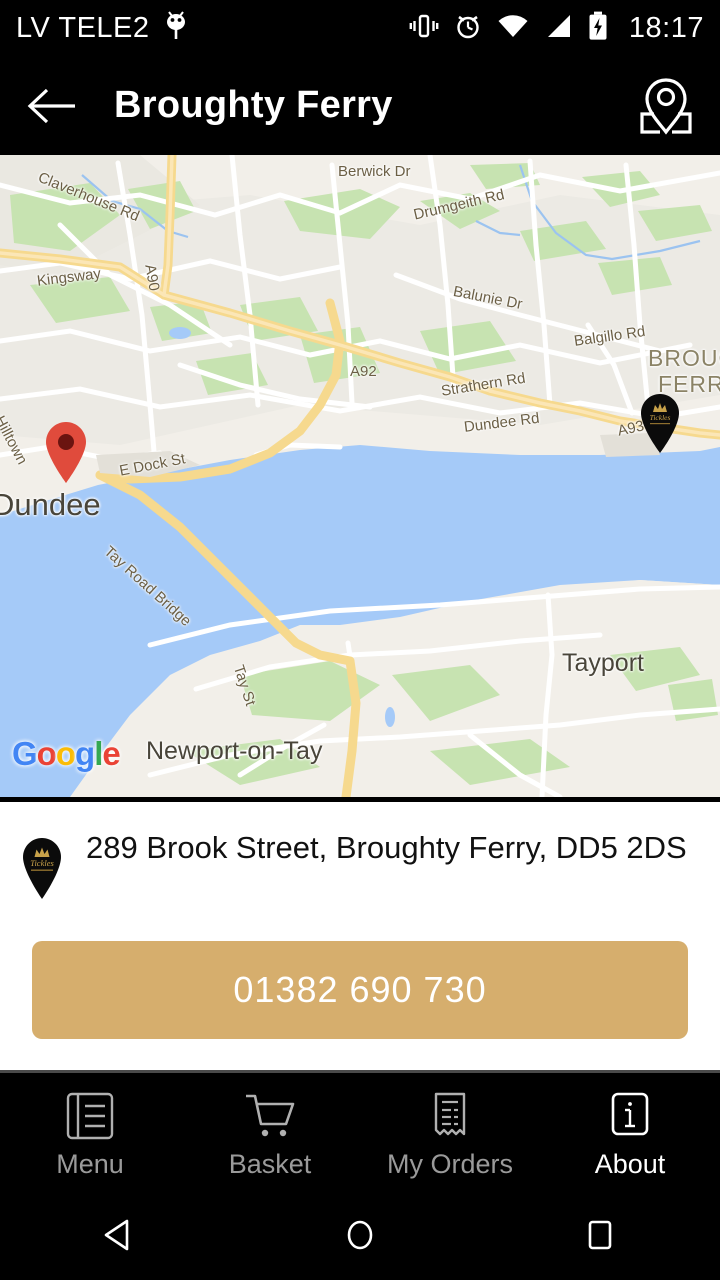 This screenshot has height=1280, width=720. I want to click on android-navigation-bar, so click(360, 1235).